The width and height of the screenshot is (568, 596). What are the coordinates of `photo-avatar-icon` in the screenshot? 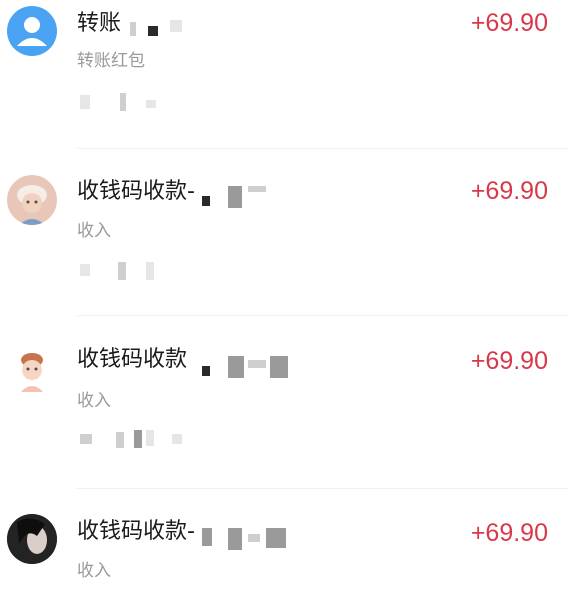 It's located at (32, 539).